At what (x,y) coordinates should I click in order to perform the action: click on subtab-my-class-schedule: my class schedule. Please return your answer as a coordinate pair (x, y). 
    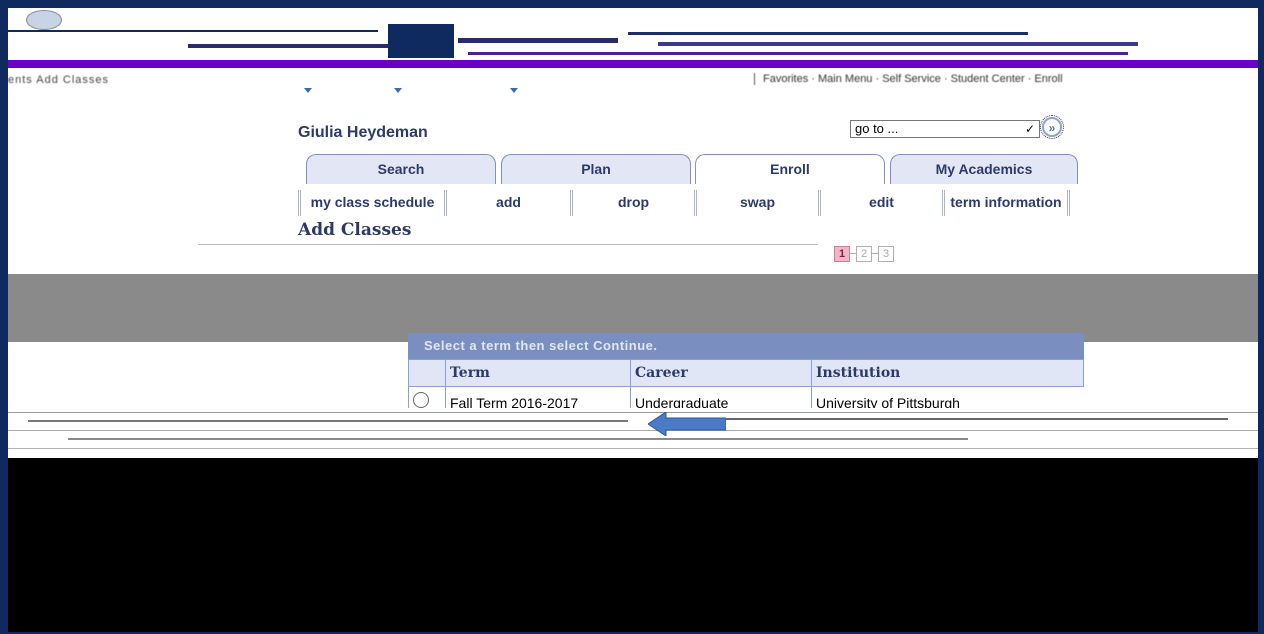
    Looking at the image, I should click on (371, 203).